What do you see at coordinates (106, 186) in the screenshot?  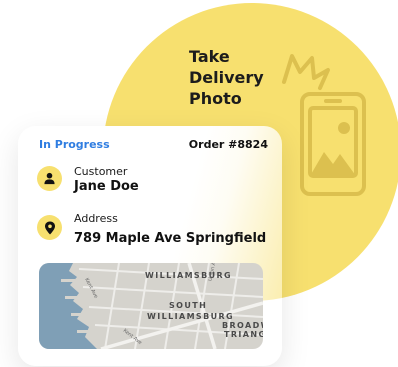 I see `customer-name: Jane Doe` at bounding box center [106, 186].